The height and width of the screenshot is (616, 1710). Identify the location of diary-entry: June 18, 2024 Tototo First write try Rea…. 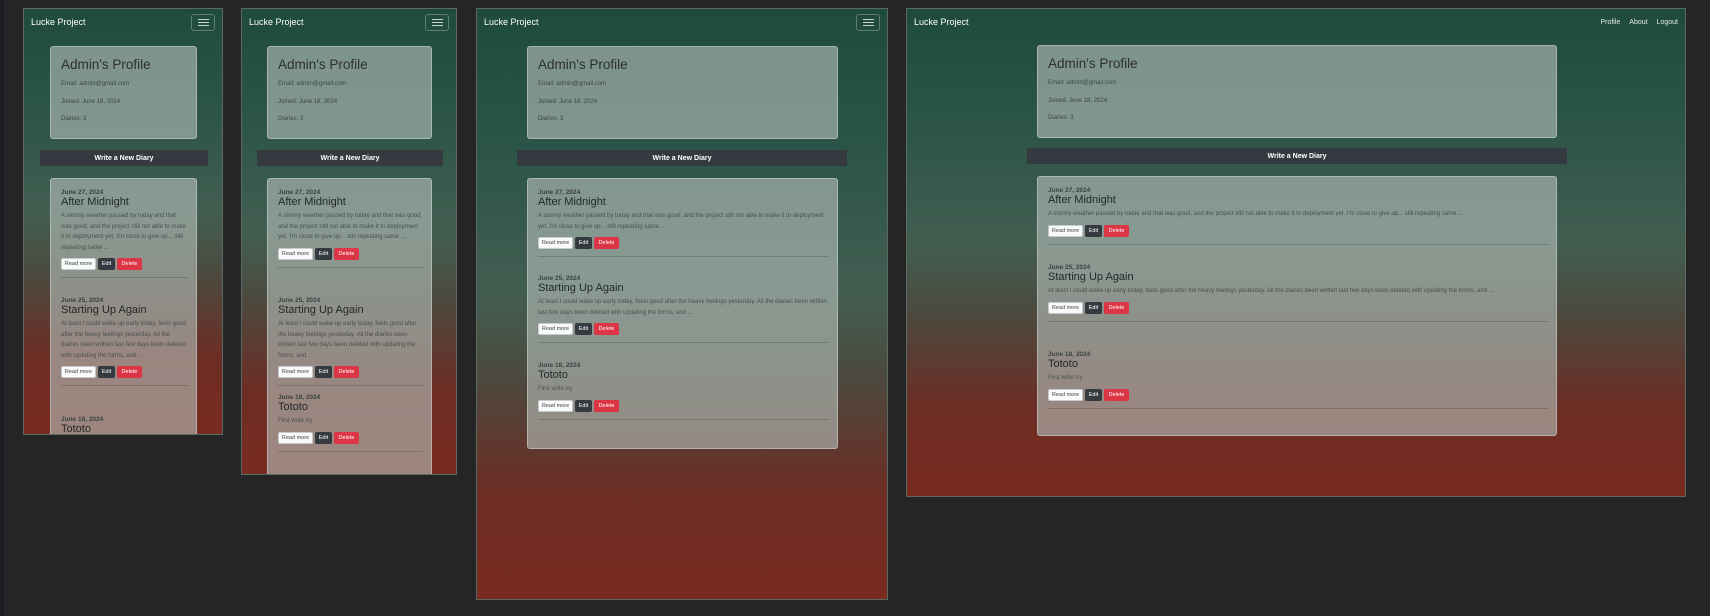
(350, 423).